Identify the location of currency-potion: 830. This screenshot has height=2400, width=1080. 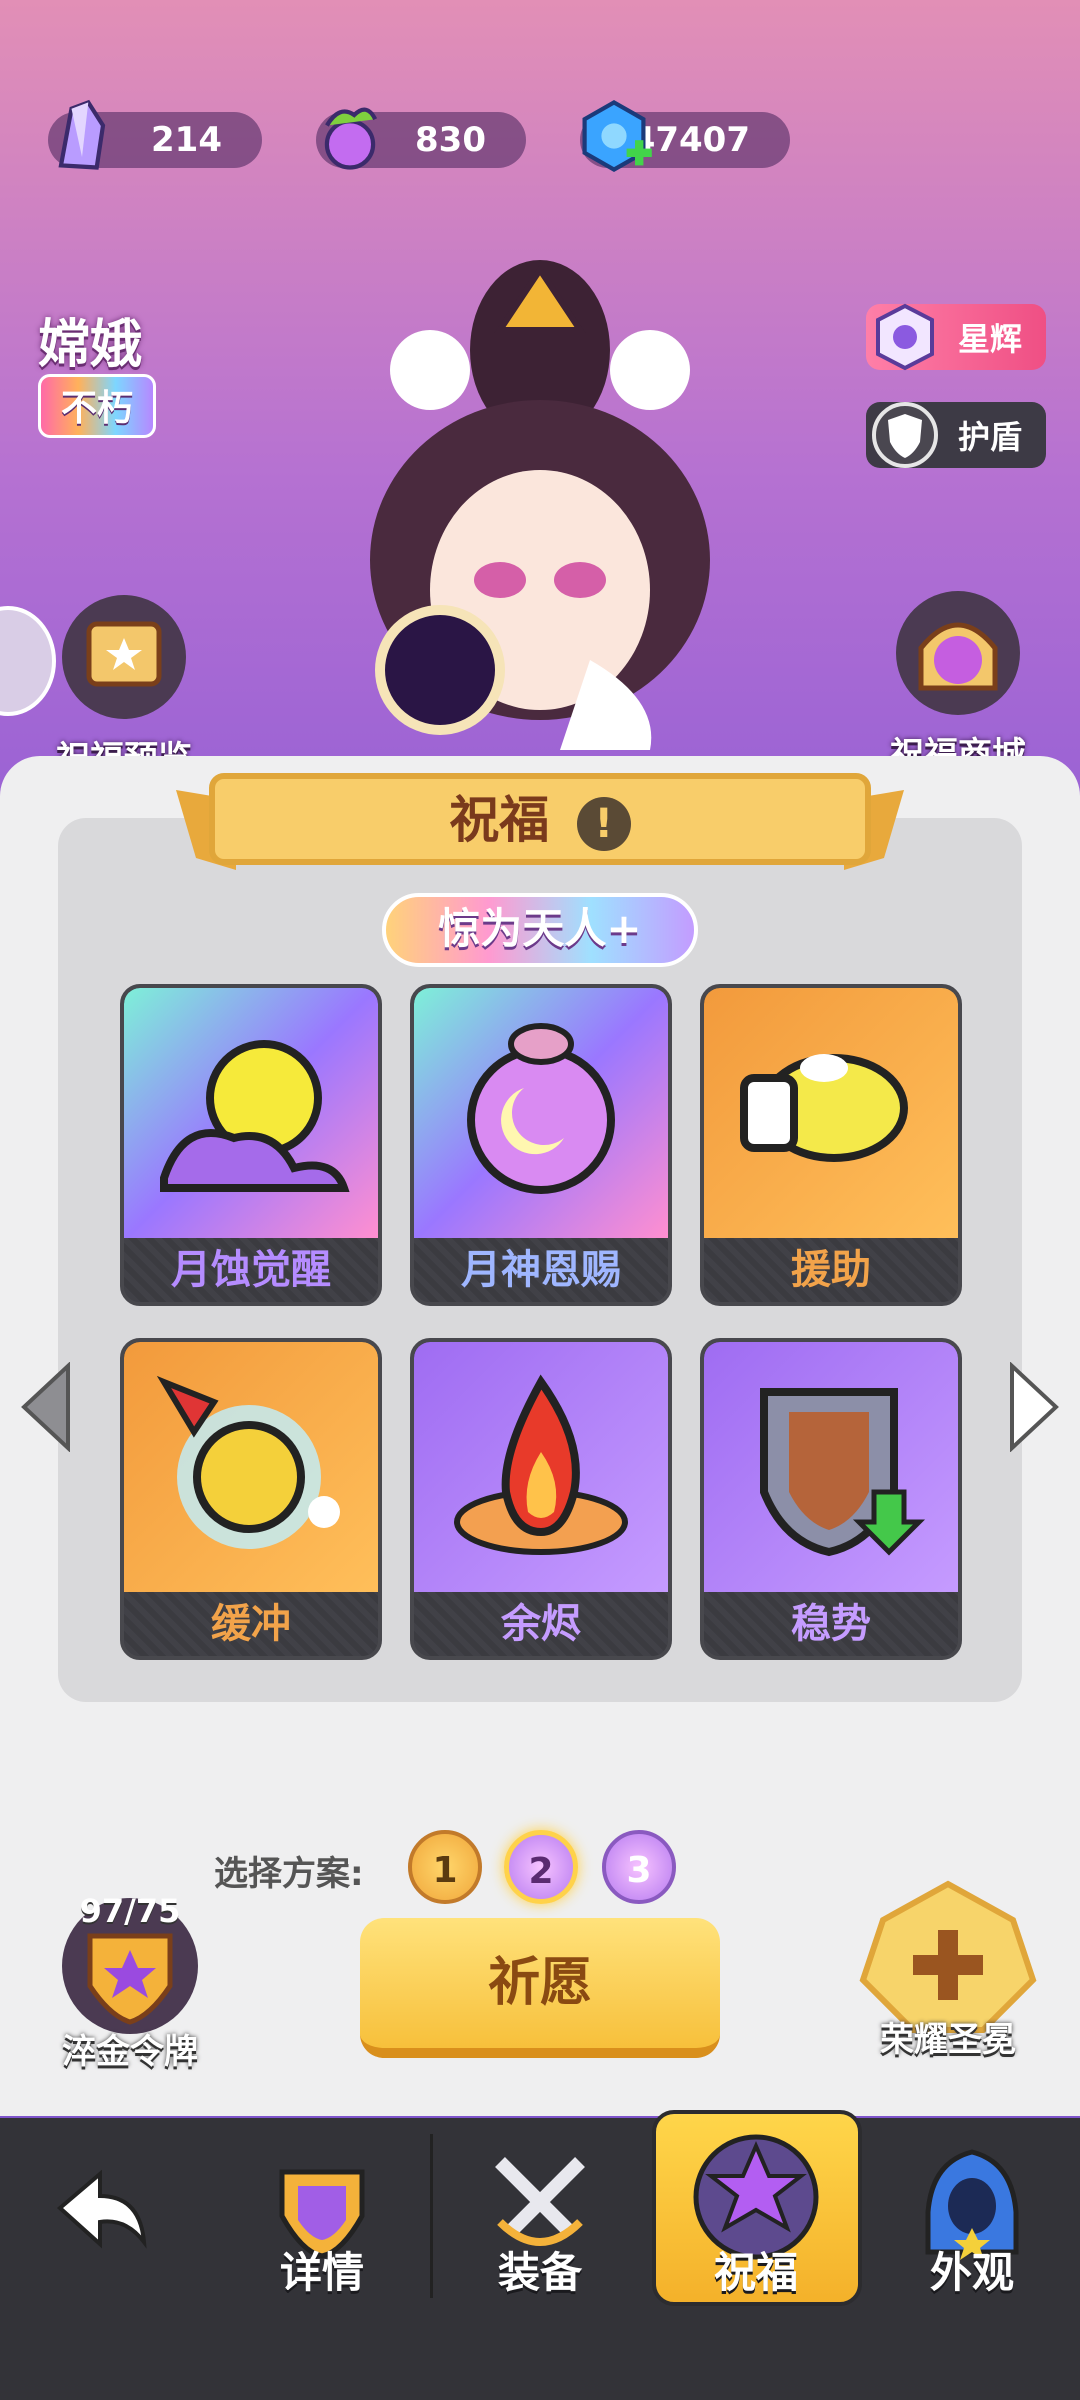
(421, 138).